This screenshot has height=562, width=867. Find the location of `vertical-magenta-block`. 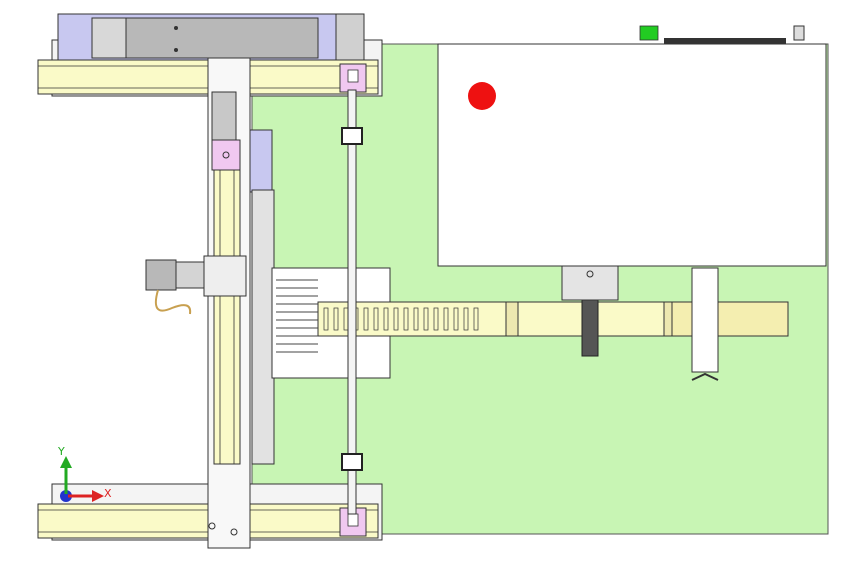

vertical-magenta-block is located at coordinates (226, 155).